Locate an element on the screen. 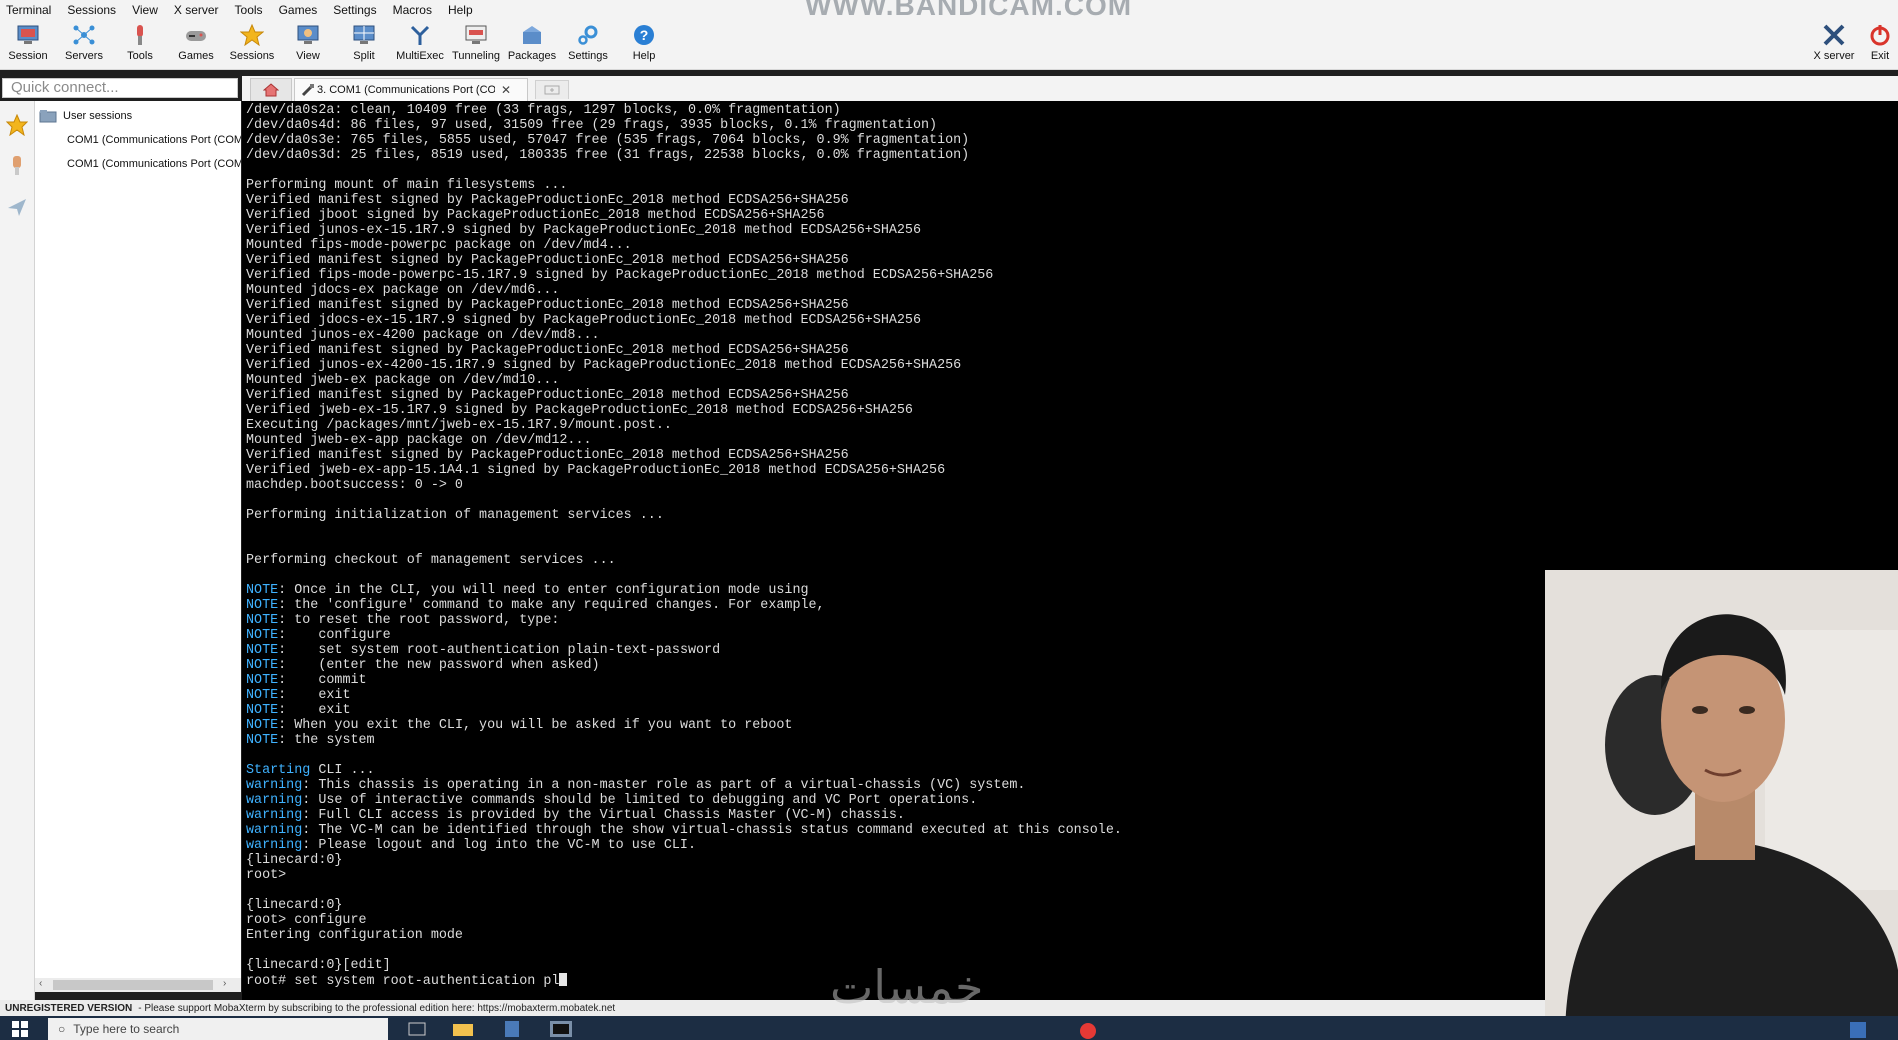 The height and width of the screenshot is (1040, 1898). star-icon is located at coordinates (17, 125).